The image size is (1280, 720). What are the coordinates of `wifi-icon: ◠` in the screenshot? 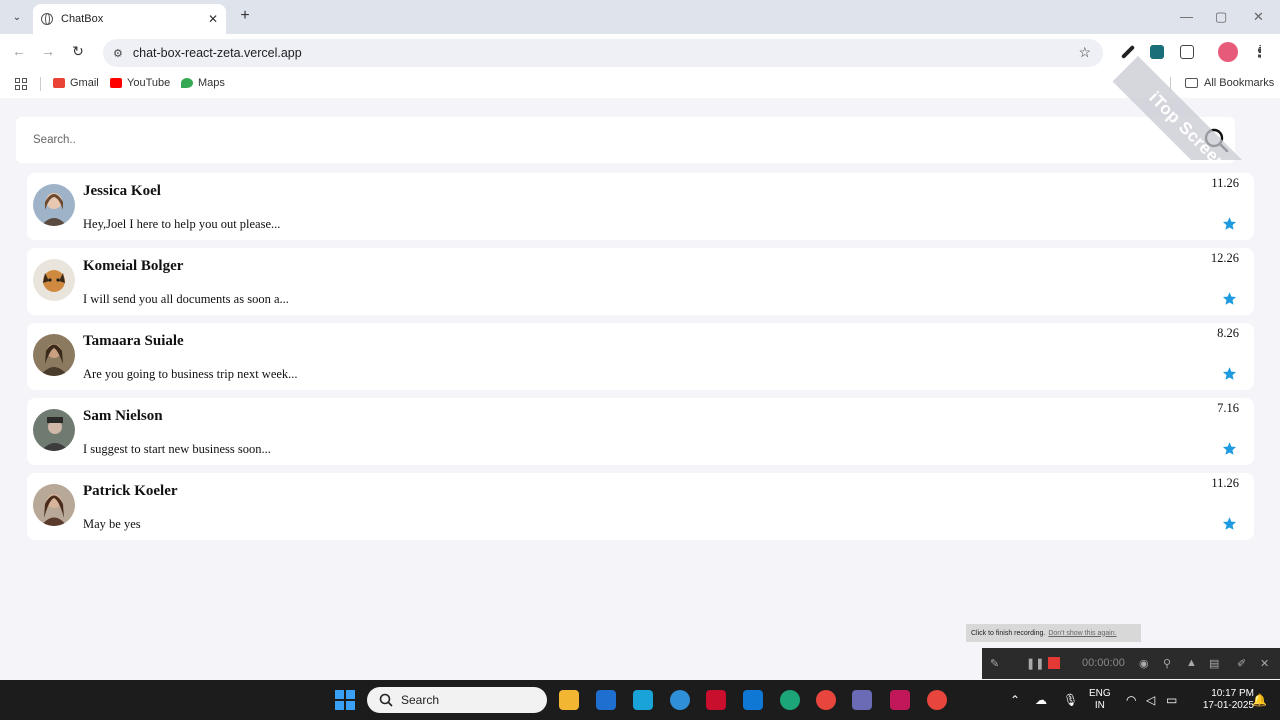 It's located at (1131, 700).